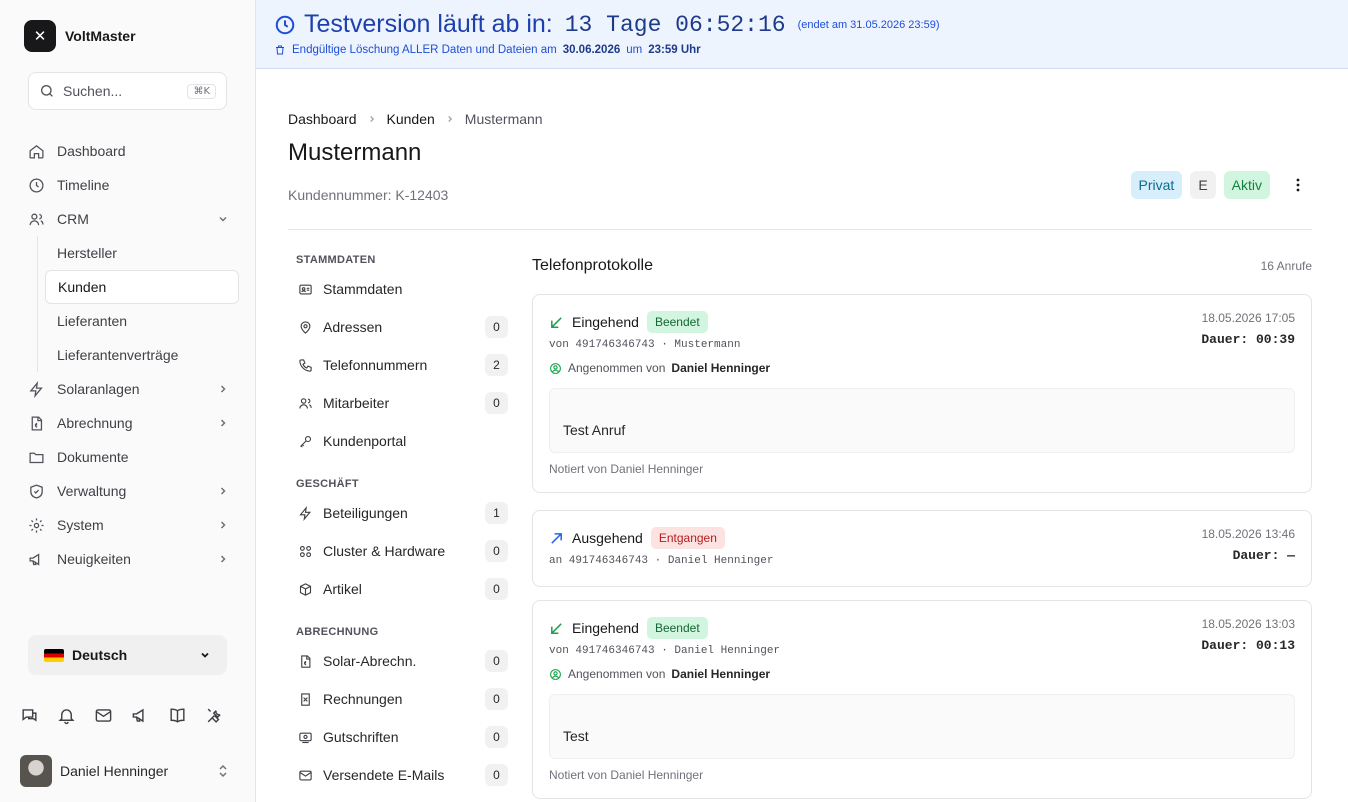 The image size is (1348, 802). What do you see at coordinates (674, 50) in the screenshot?
I see `deletion-time: 23:59 Uhr` at bounding box center [674, 50].